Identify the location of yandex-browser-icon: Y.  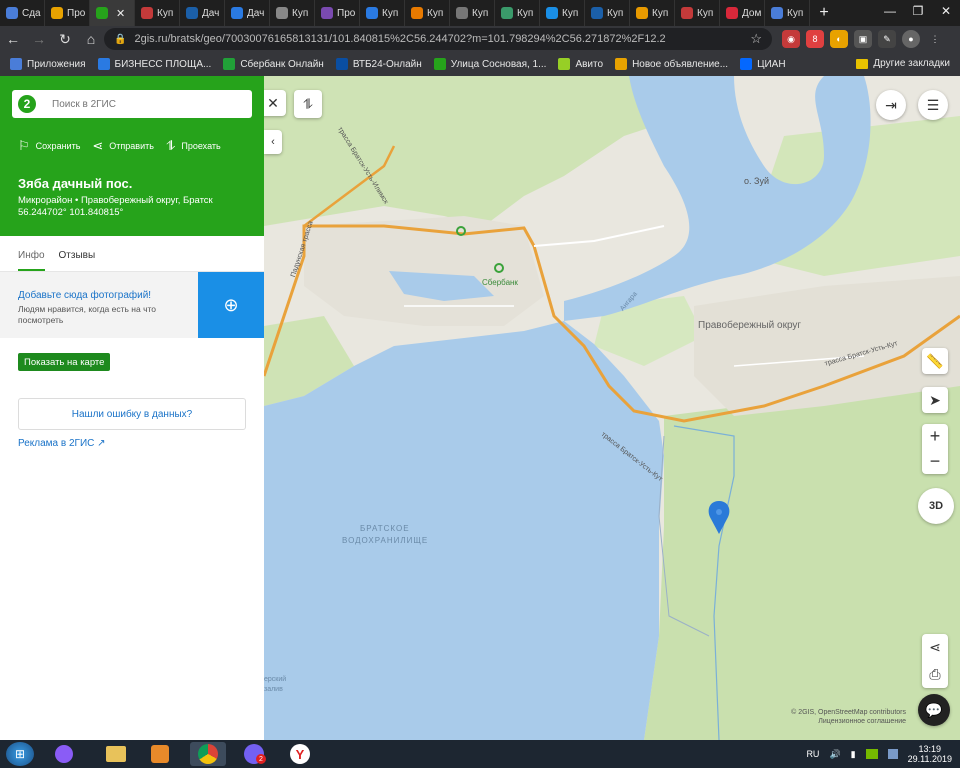
(300, 754).